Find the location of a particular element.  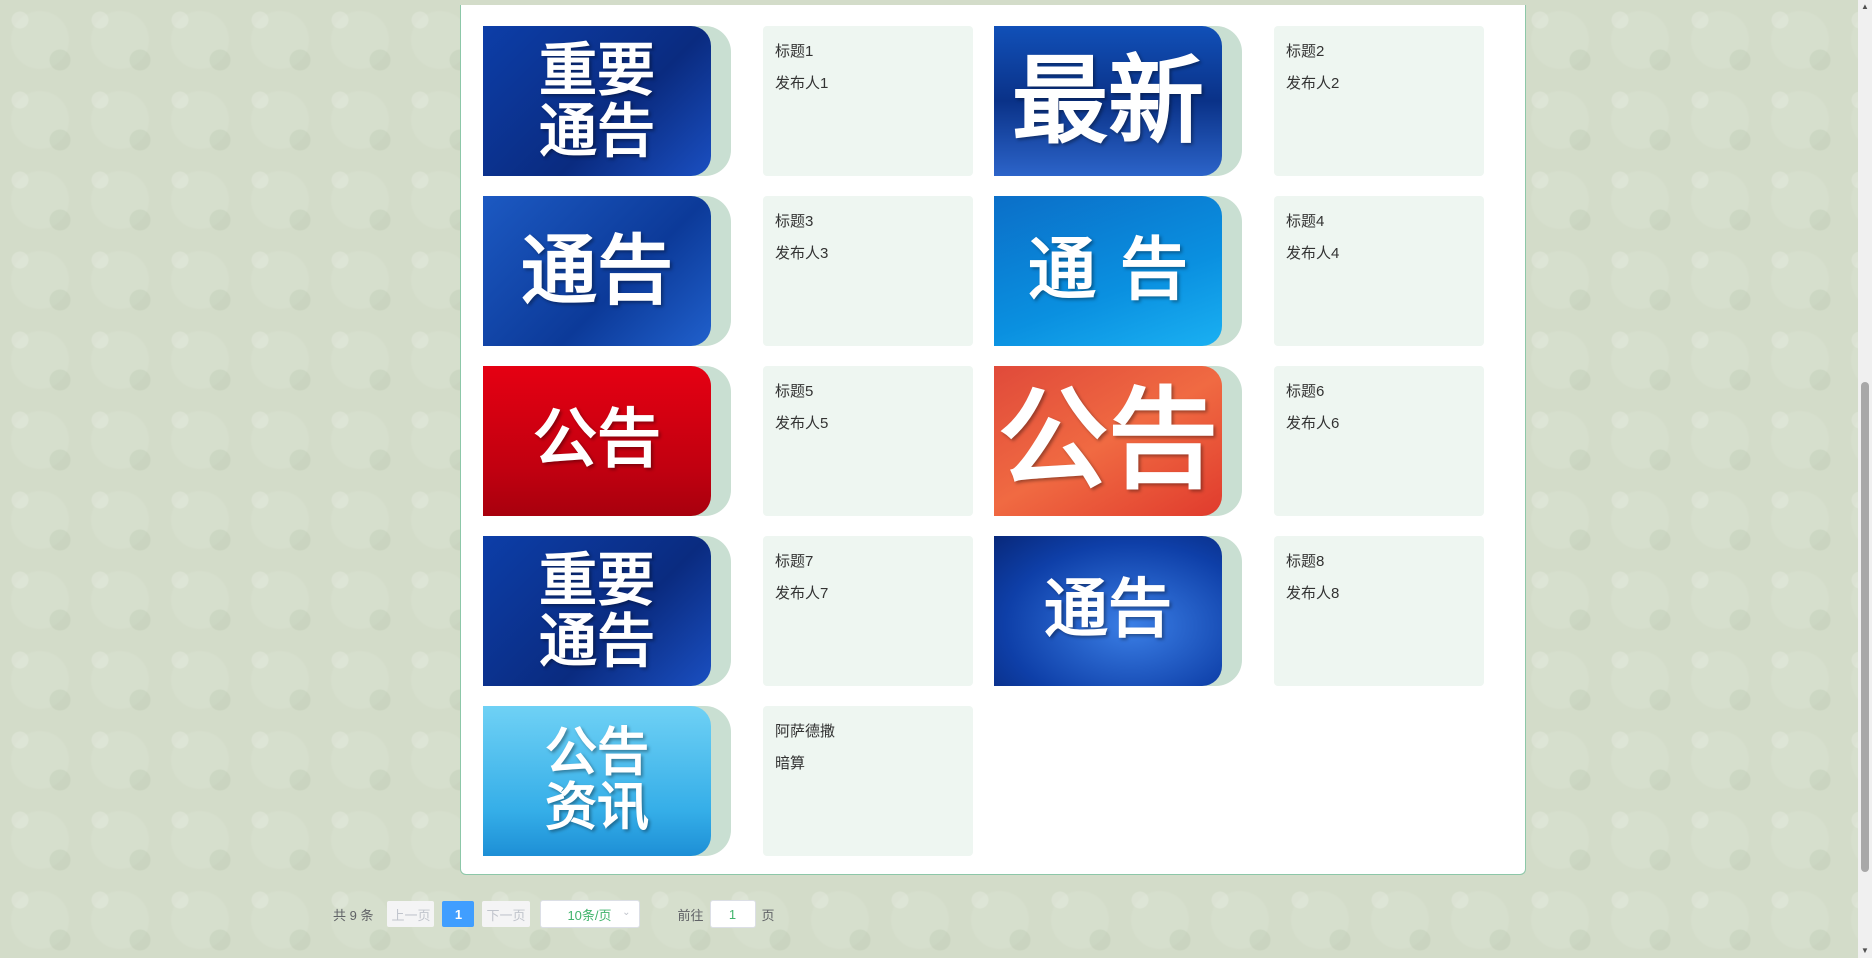

page-size-select: 10条/页 ⌄ is located at coordinates (589, 914).